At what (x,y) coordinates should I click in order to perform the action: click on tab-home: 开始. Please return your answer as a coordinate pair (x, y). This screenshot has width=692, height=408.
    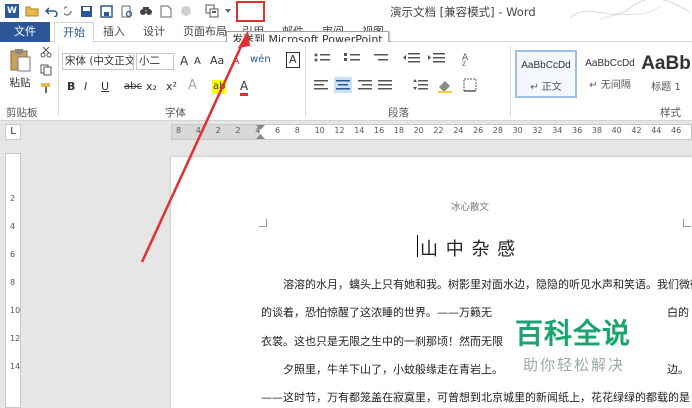
    Looking at the image, I should click on (74, 32).